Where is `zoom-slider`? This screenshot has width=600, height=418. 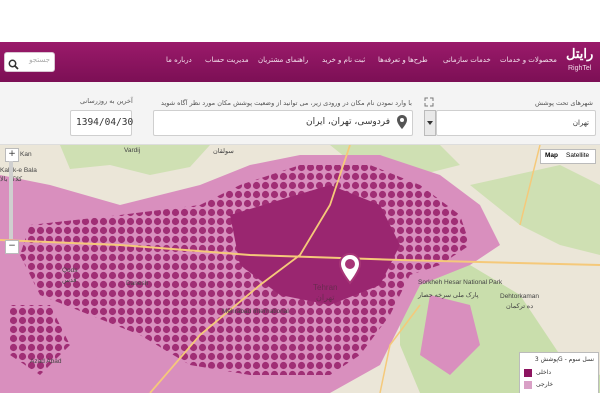
zoom-slider is located at coordinates (11, 200).